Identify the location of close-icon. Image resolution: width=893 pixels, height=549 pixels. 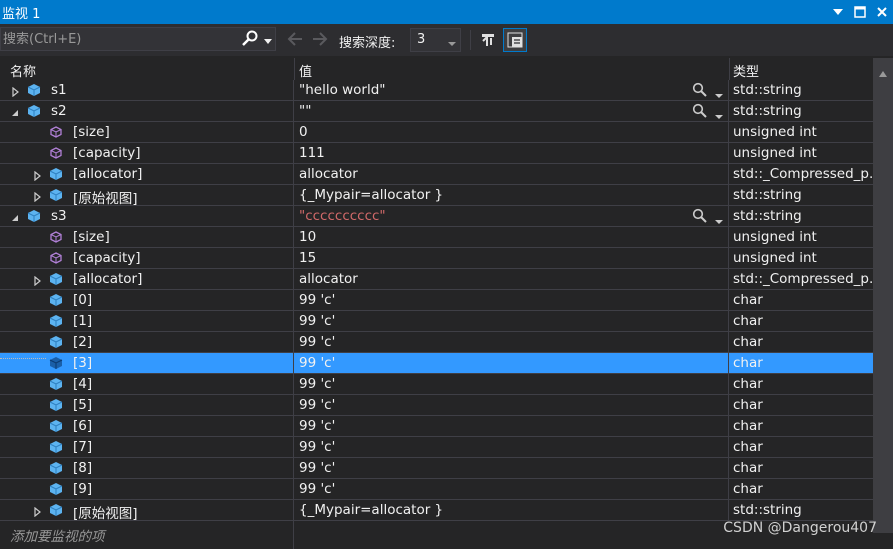
(882, 12).